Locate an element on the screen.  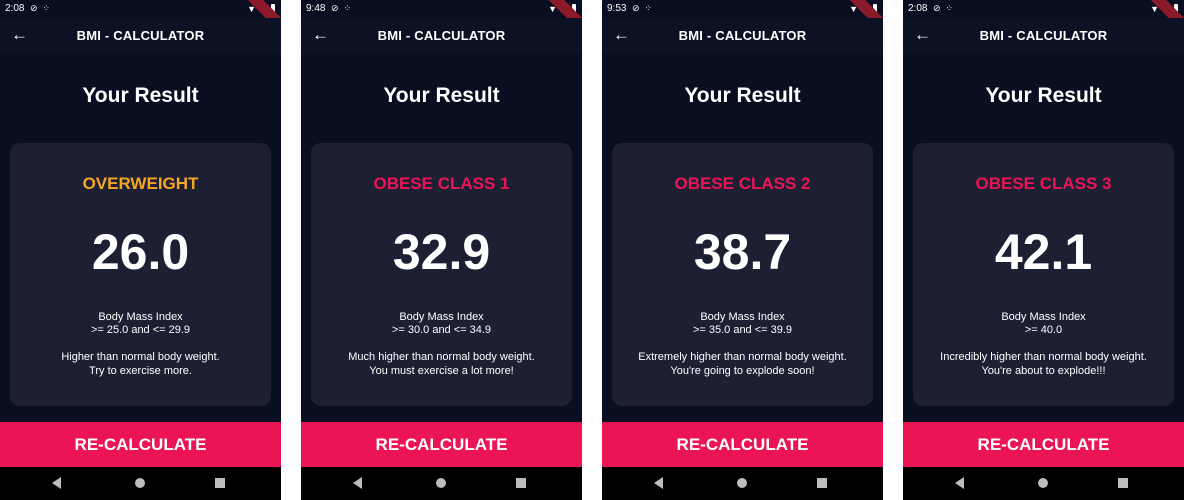
bmi-label-block: Body Mass Index >= 30.0 and <= 34.9 is located at coordinates (441, 324).